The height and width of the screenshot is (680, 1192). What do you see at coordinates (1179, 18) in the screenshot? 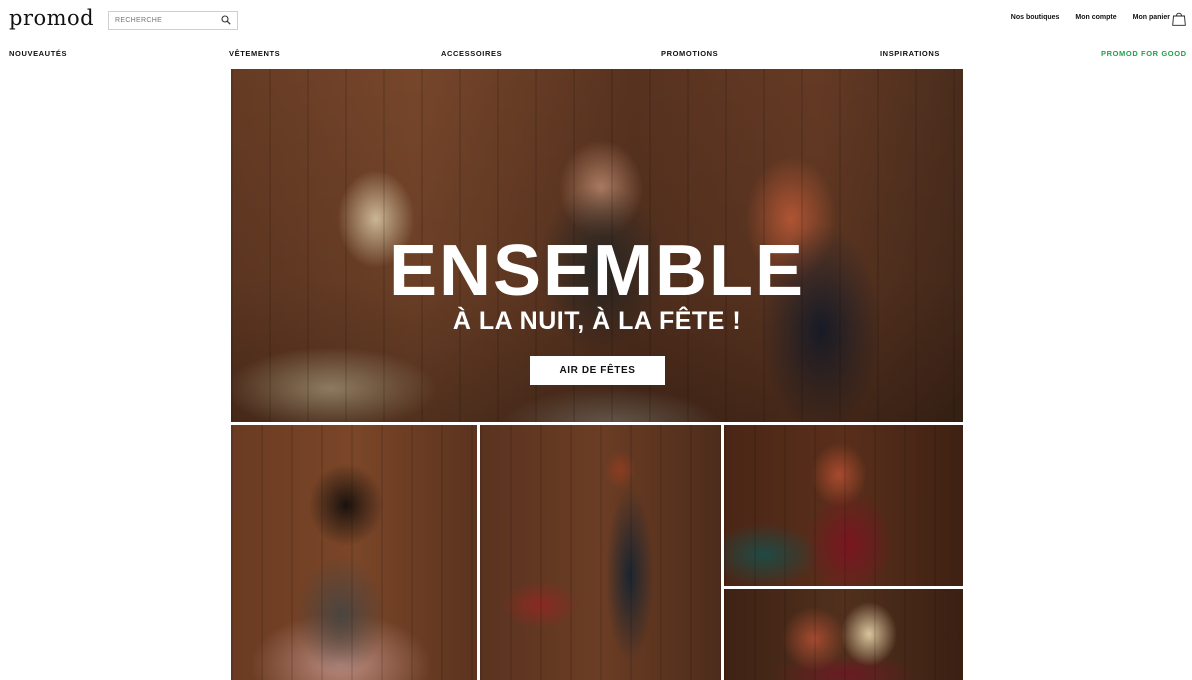
I see `shopping-bag-icon` at bounding box center [1179, 18].